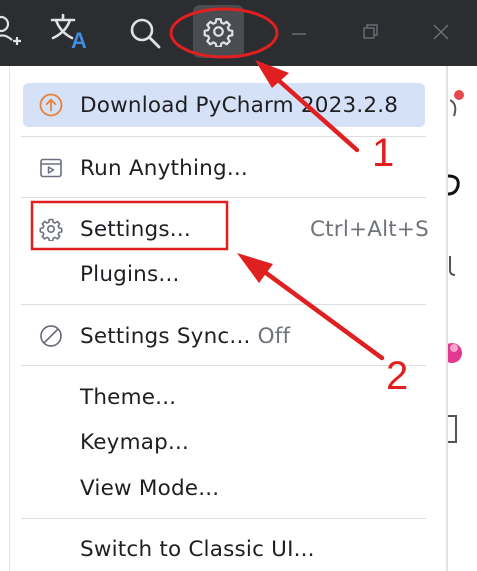 Image resolution: width=477 pixels, height=571 pixels. Describe the element at coordinates (70, 32) in the screenshot. I see `translate-icon: A` at that location.